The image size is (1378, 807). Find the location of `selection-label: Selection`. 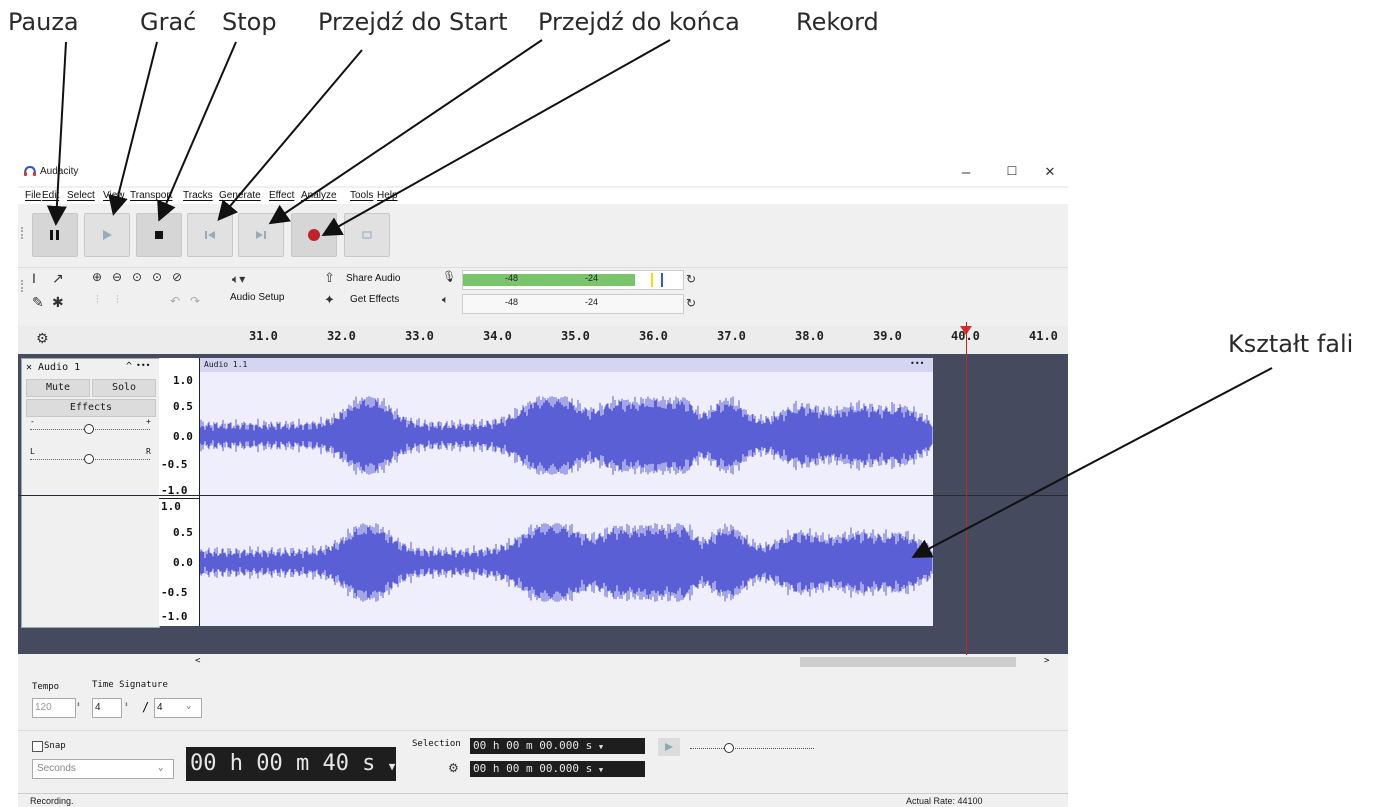

selection-label: Selection is located at coordinates (436, 744).